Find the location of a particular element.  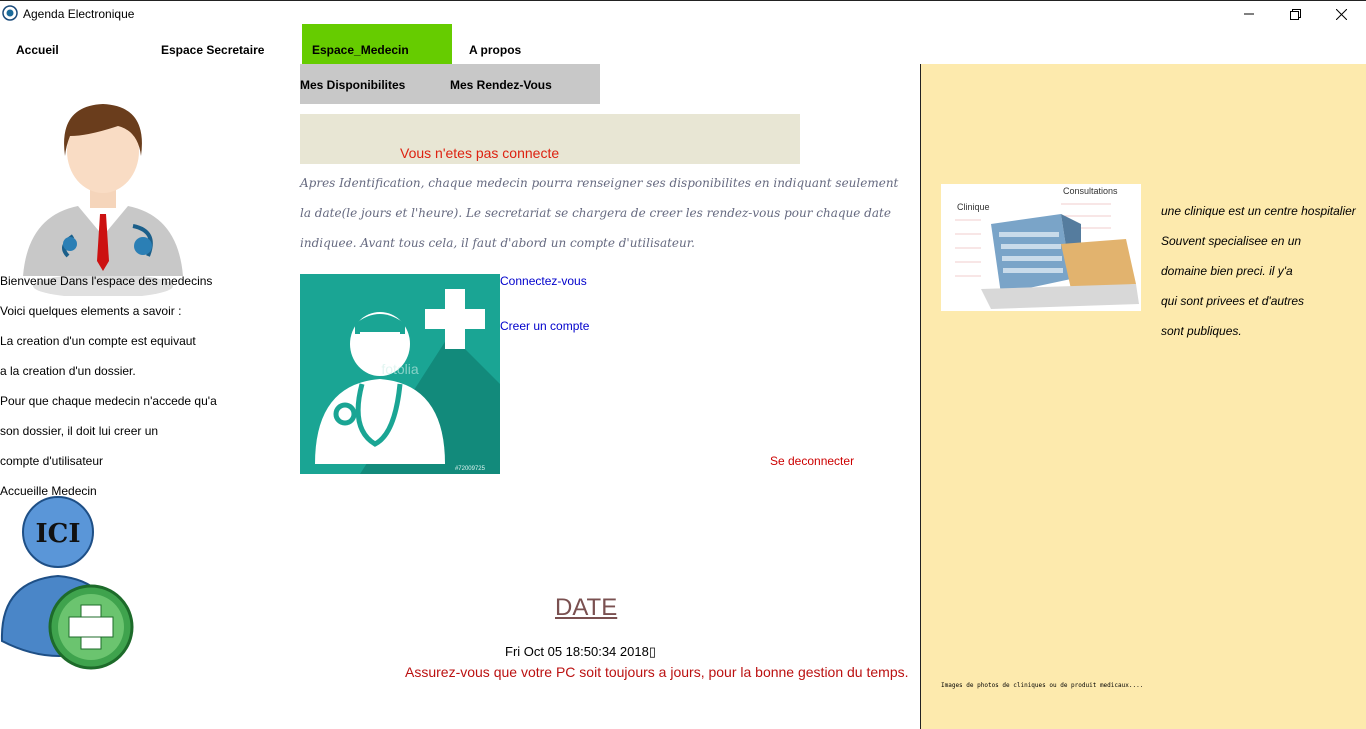

left-text-line: Bienvenue Dans l'espace des medecins is located at coordinates (106, 281).